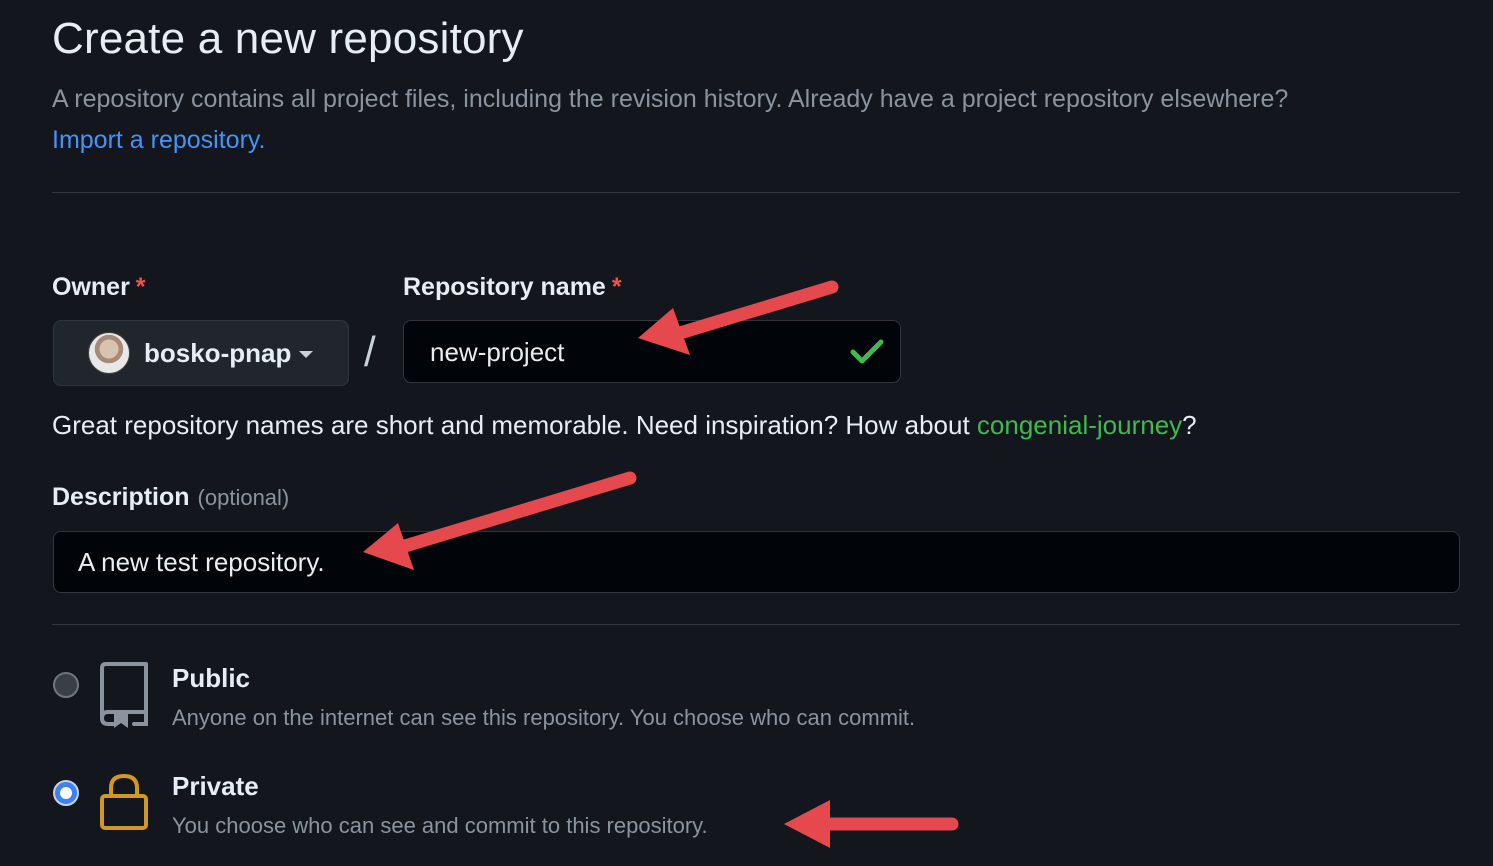 The width and height of the screenshot is (1493, 866). Describe the element at coordinates (630, 352) in the screenshot. I see `repository-name-input` at that location.